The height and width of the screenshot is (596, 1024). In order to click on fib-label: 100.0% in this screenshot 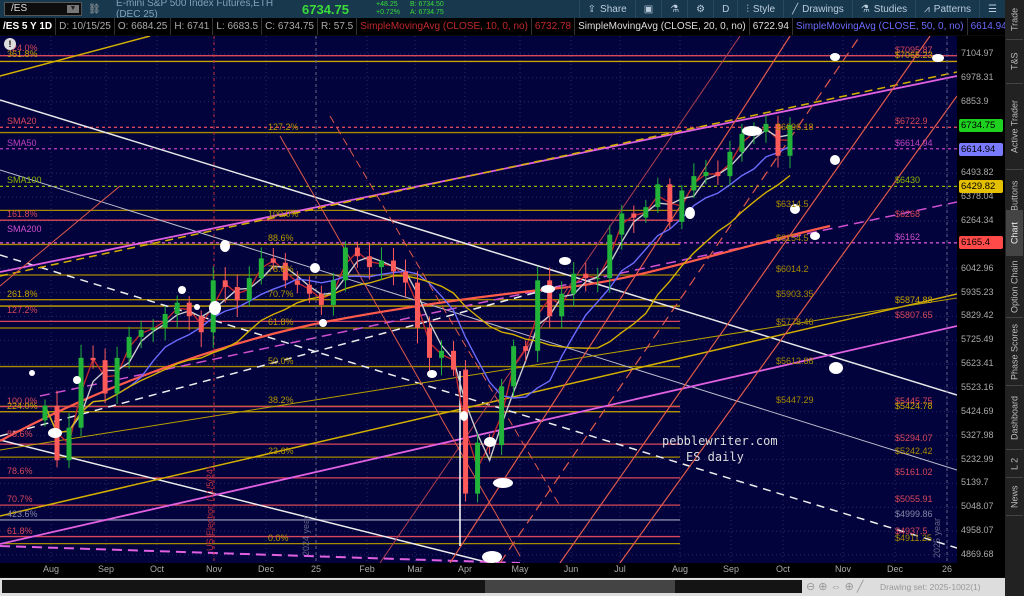, I will do `click(283, 214)`.